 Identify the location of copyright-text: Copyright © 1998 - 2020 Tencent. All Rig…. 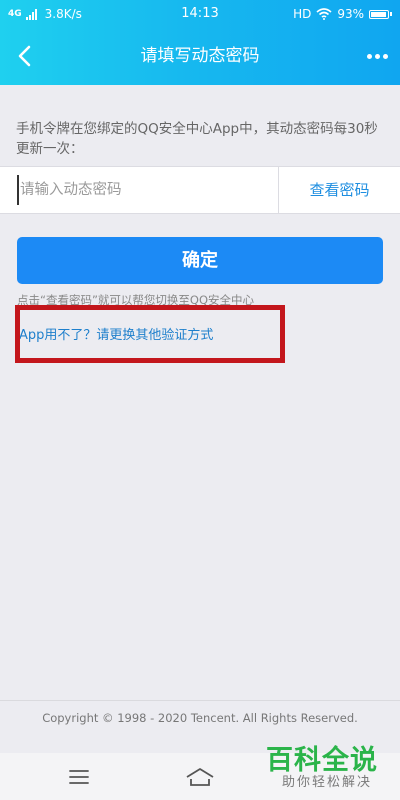
(200, 718).